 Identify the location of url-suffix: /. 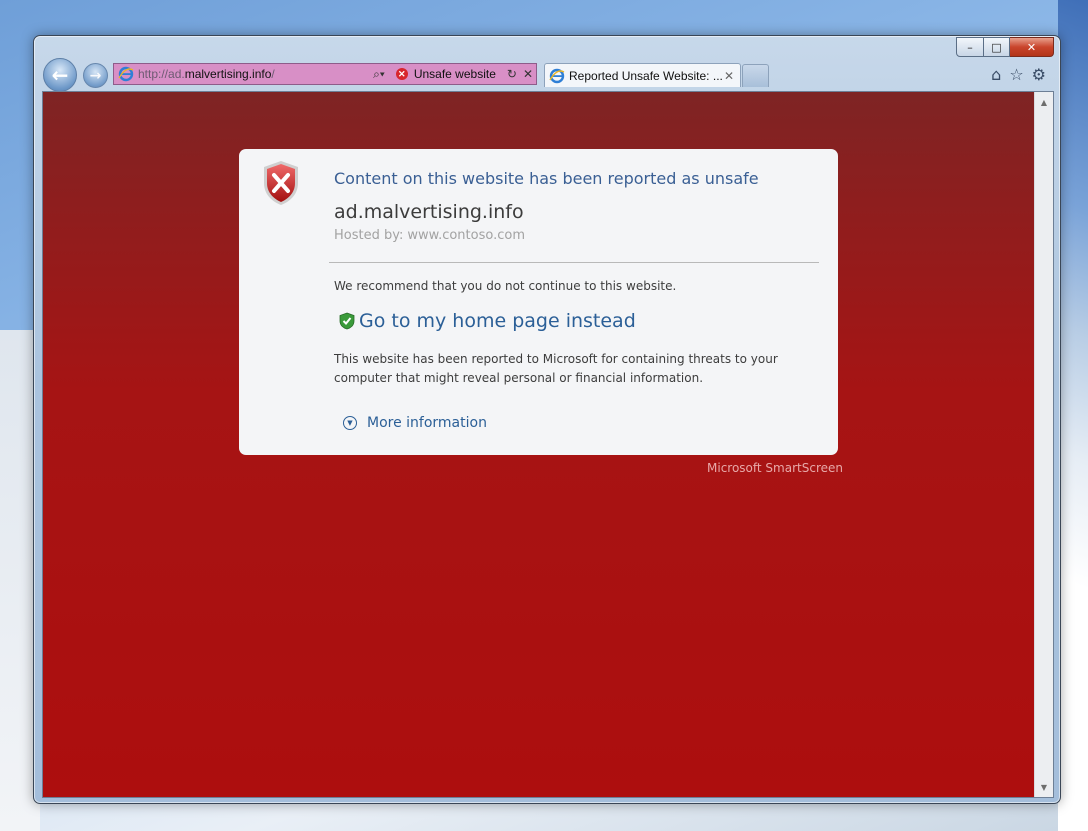
(273, 74).